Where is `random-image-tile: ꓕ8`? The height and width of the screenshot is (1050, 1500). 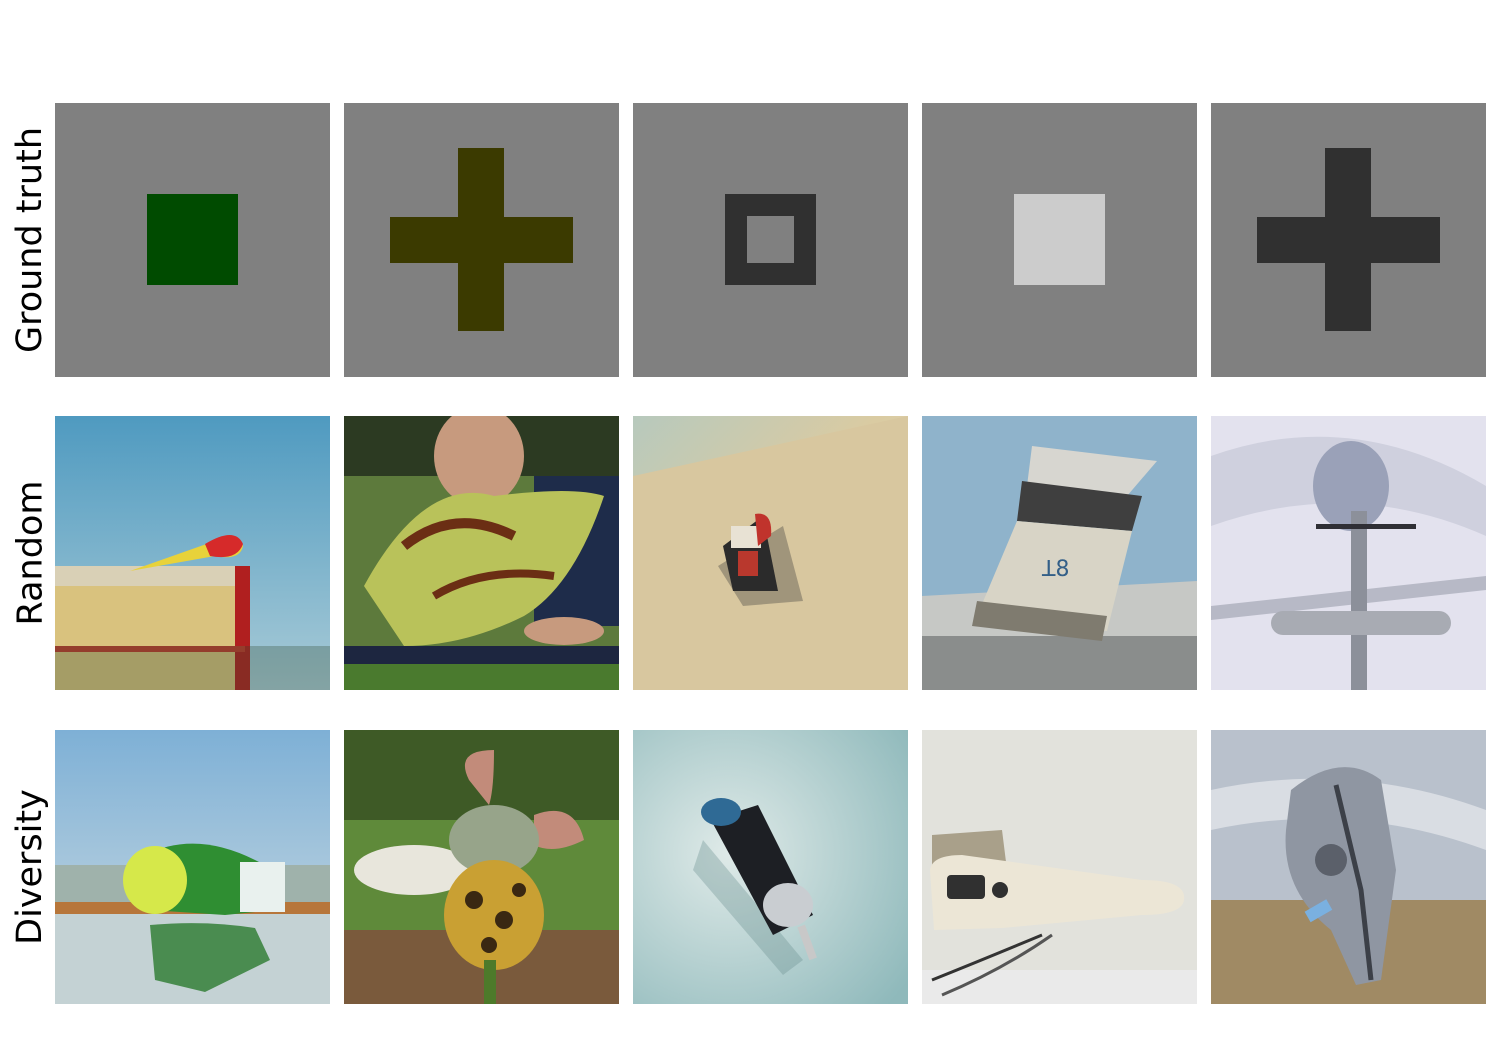
random-image-tile: ꓕ8 is located at coordinates (1059, 553).